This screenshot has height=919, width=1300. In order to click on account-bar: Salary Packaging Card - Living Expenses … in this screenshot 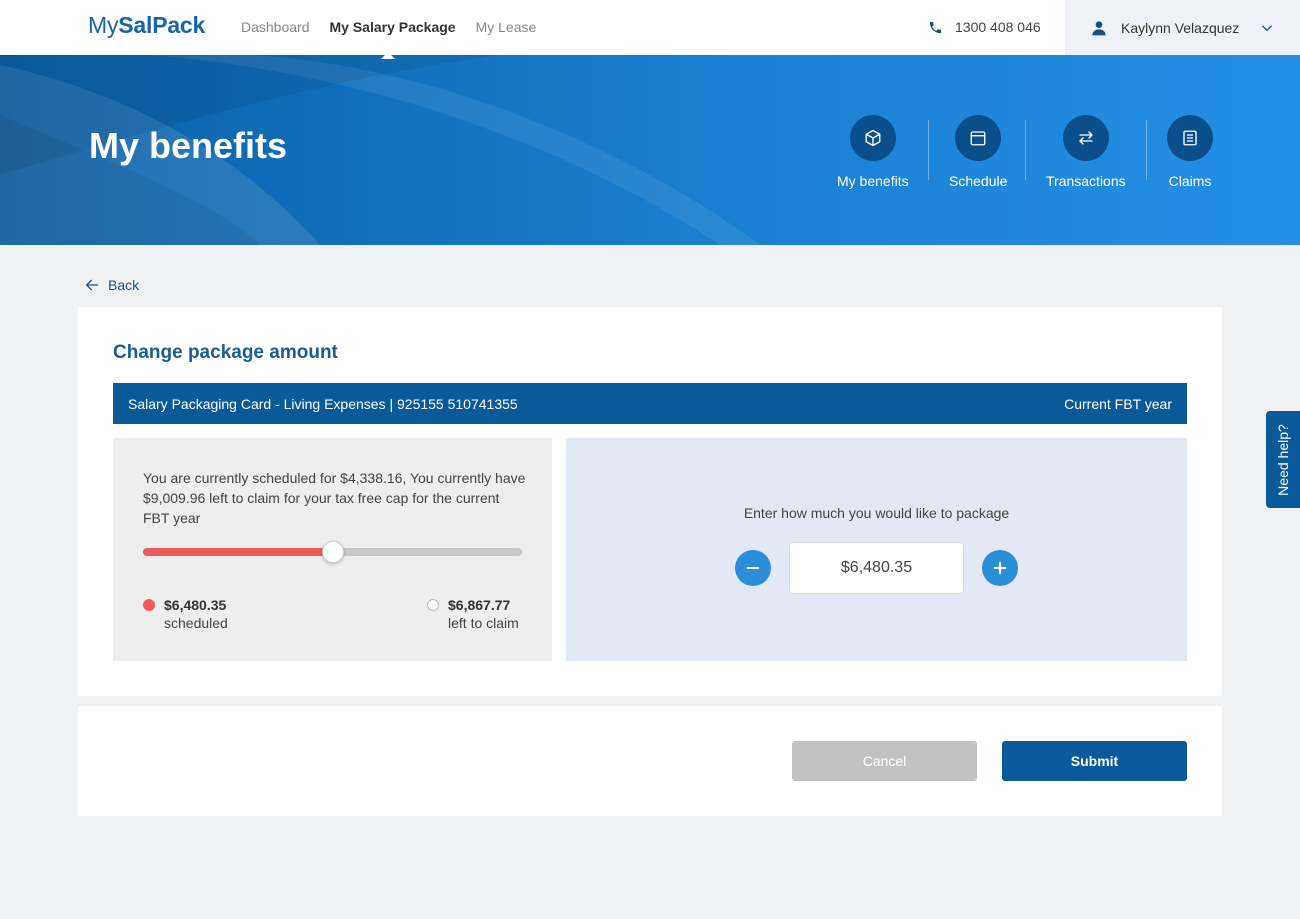, I will do `click(650, 403)`.